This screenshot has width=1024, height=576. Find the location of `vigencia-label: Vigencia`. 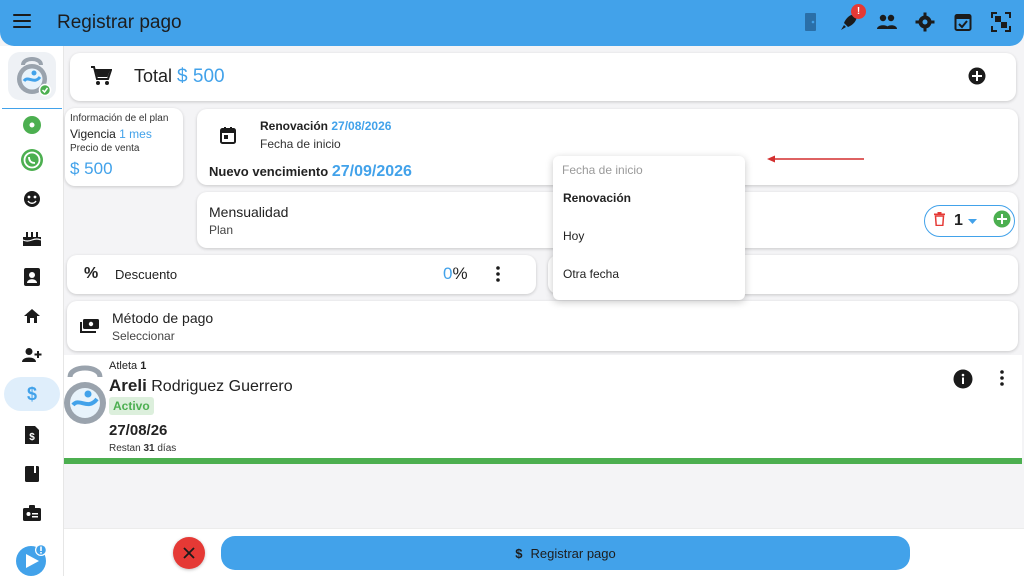

vigencia-label: Vigencia is located at coordinates (93, 134).